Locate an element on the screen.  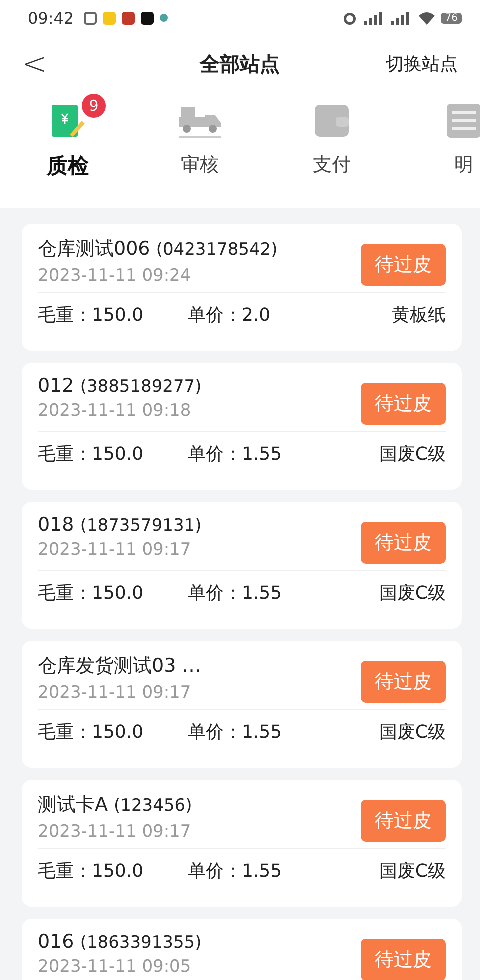
tab: 明 is located at coordinates (464, 165).